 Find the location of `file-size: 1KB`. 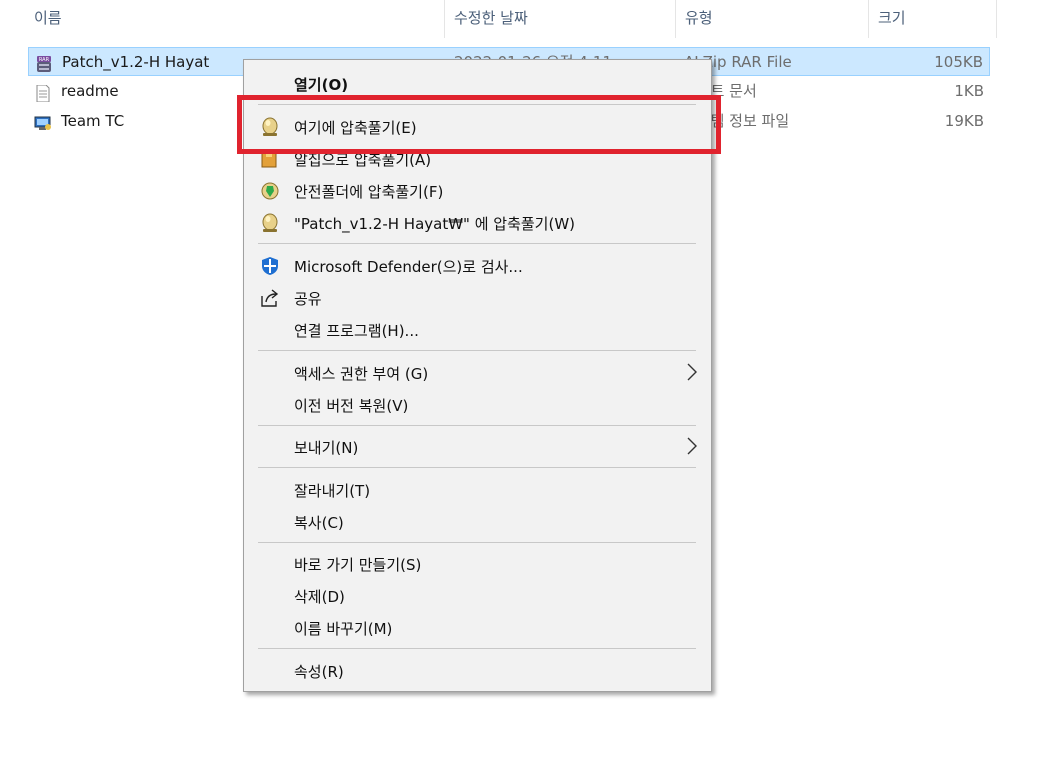

file-size: 1KB is located at coordinates (969, 91).